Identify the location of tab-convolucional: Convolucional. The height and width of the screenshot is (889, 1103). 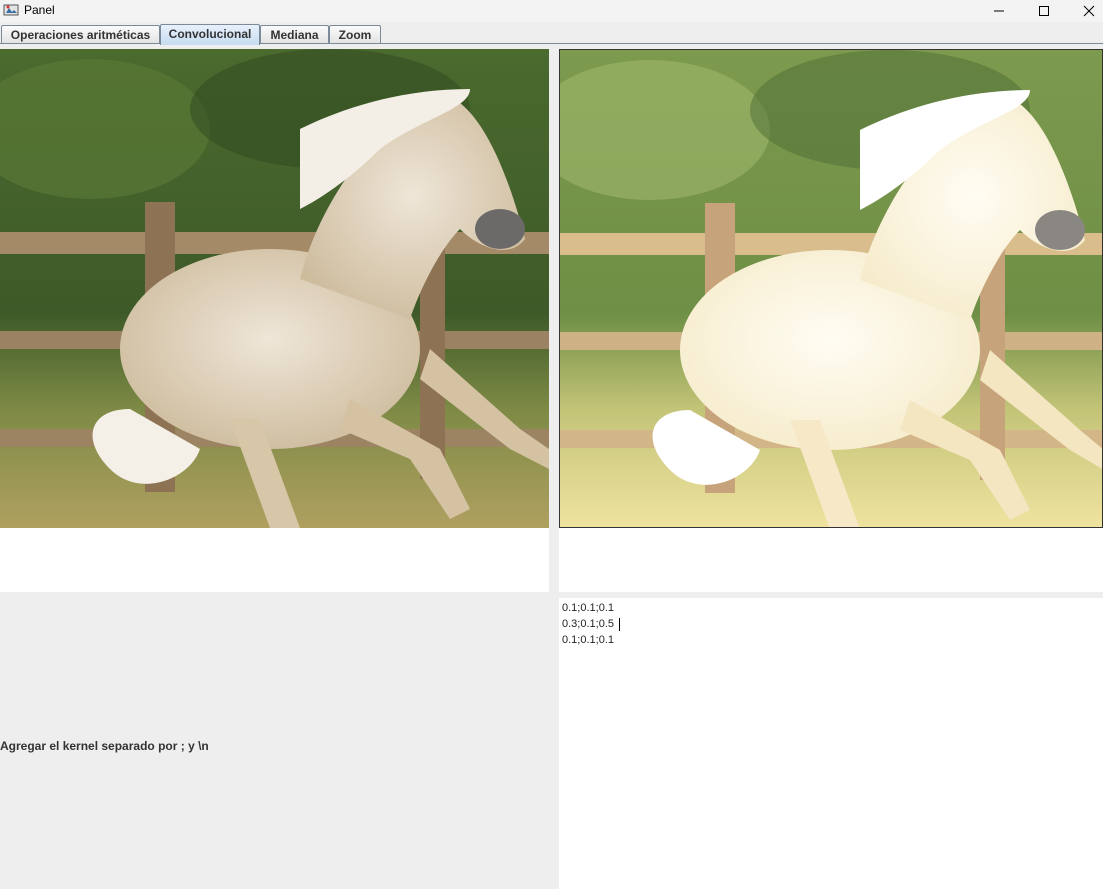
(210, 34).